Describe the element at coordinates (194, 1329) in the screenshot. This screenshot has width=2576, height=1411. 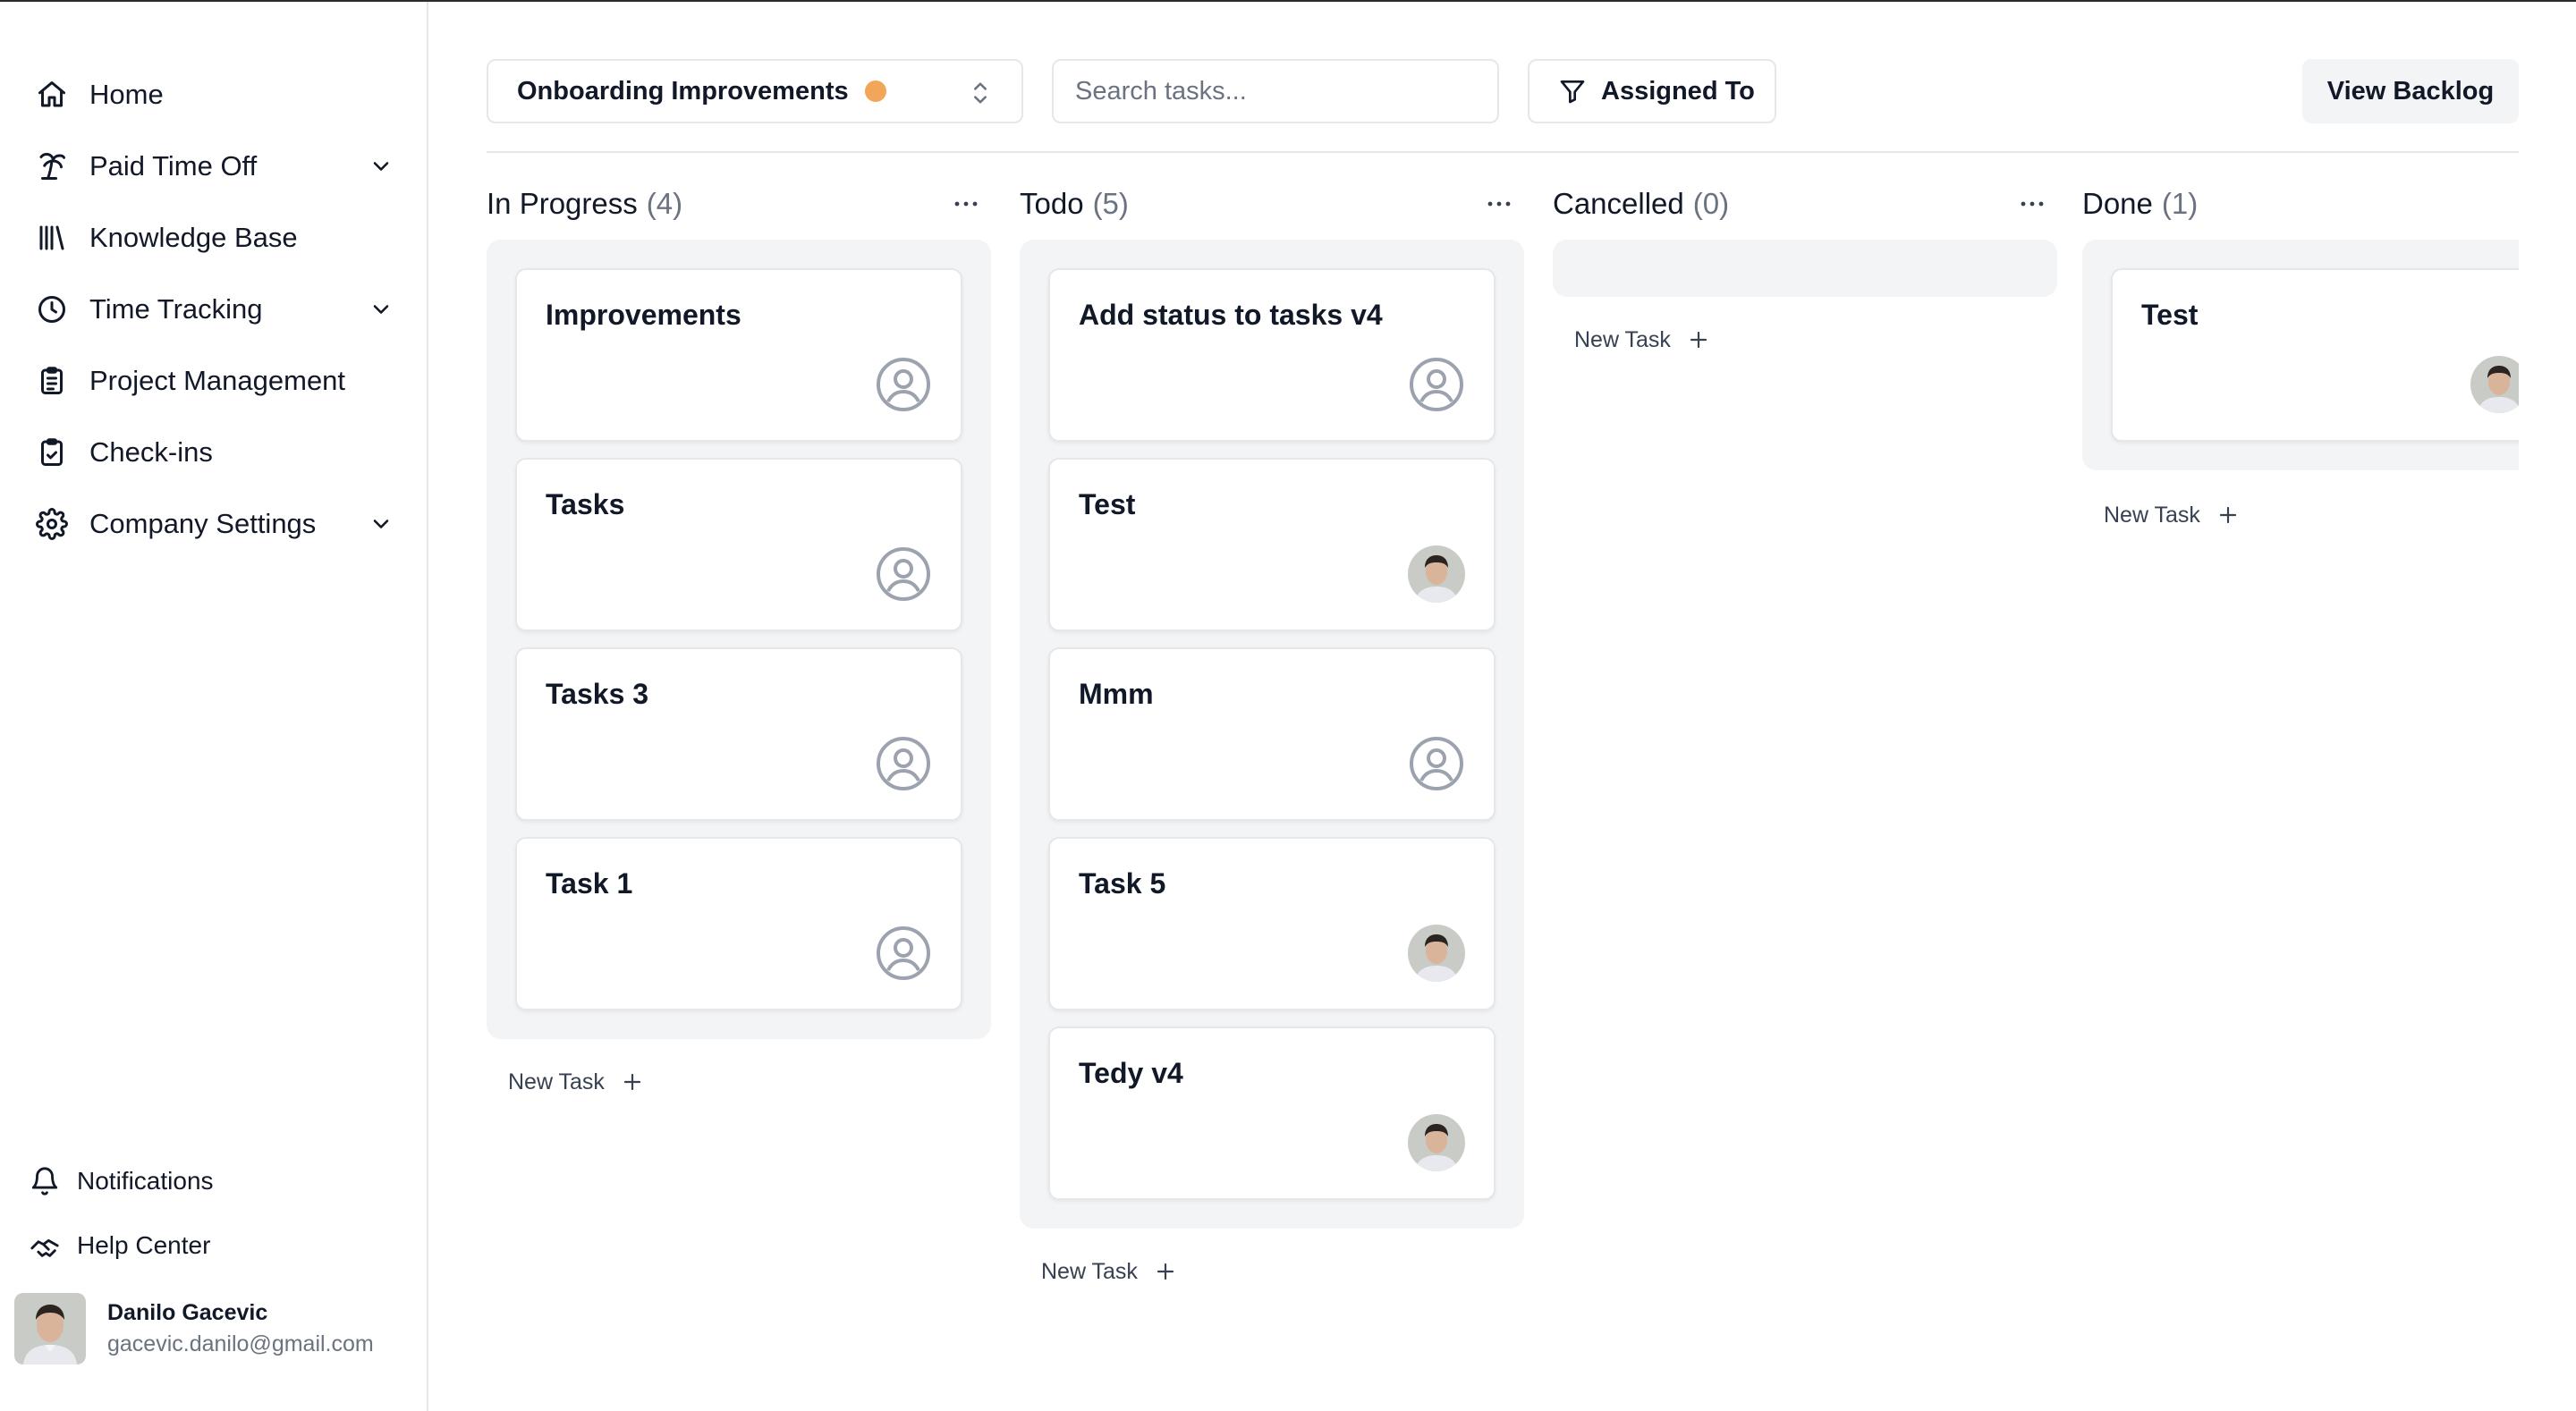
I see `user-profile: Danilo Gacevic gacevic.danilo@gmail.com` at that location.